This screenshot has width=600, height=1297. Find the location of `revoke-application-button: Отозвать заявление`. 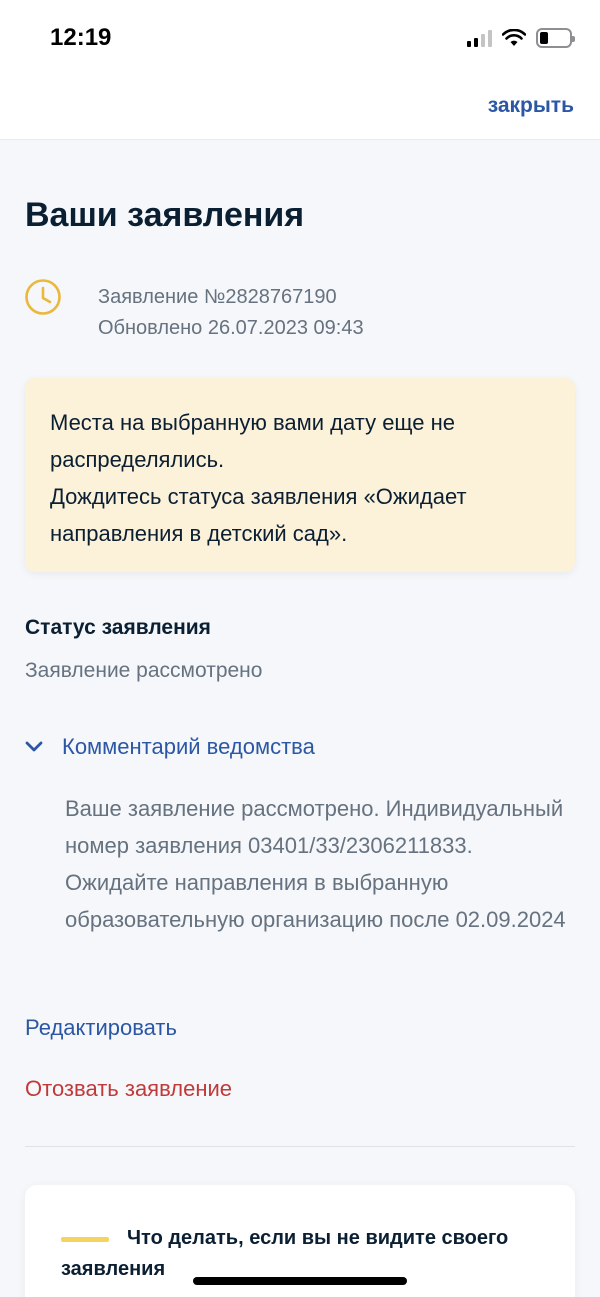

revoke-application-button: Отозвать заявление is located at coordinates (128, 1089).